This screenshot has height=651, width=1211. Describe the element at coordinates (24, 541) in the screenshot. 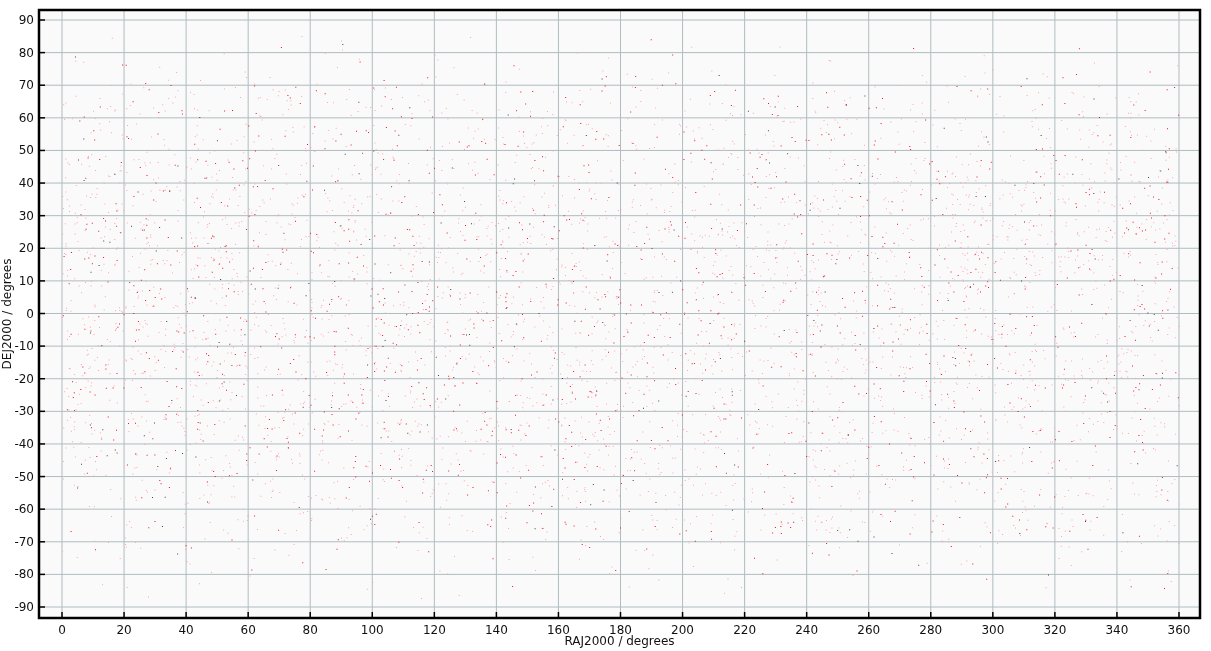

I see `y-tick-label: -70` at that location.